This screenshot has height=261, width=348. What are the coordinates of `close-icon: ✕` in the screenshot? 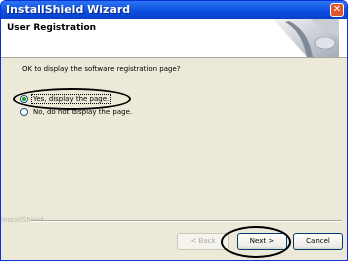 It's located at (337, 9).